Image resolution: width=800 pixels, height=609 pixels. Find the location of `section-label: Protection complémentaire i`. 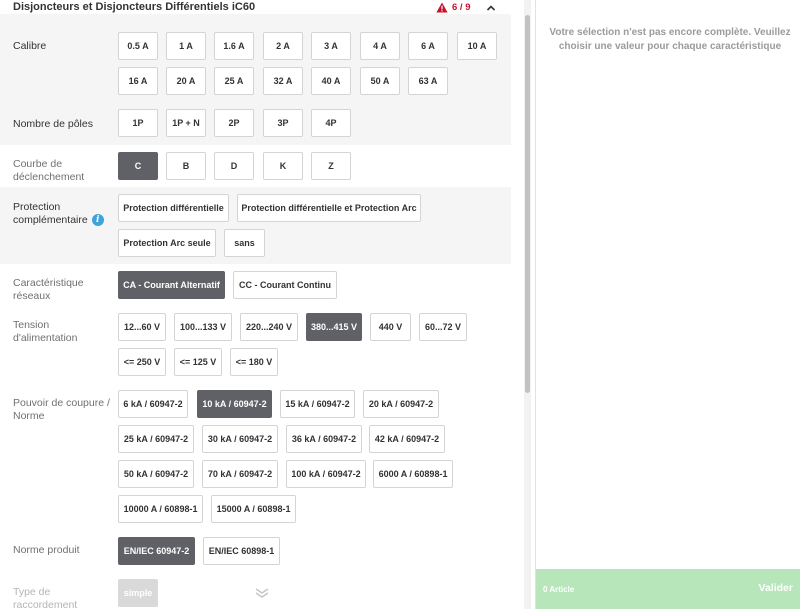

section-label: Protection complémentaire i is located at coordinates (63, 214).